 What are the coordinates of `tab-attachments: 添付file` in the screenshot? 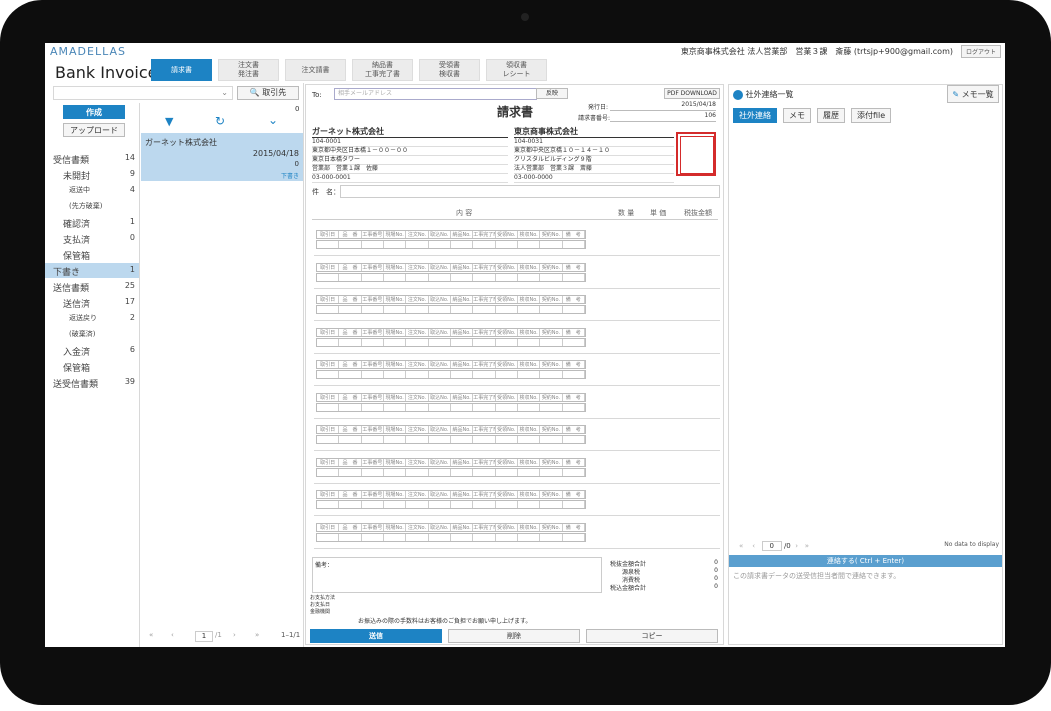 It's located at (871, 115).